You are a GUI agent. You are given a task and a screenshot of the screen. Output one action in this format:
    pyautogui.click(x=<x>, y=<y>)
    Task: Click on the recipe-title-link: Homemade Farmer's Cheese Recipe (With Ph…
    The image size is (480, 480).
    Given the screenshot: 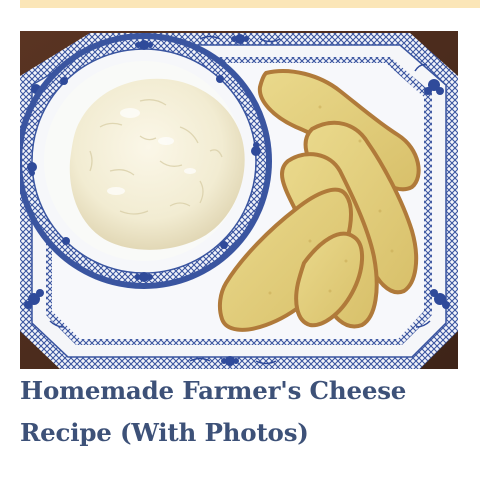 What is the action you would take?
    pyautogui.click(x=213, y=411)
    